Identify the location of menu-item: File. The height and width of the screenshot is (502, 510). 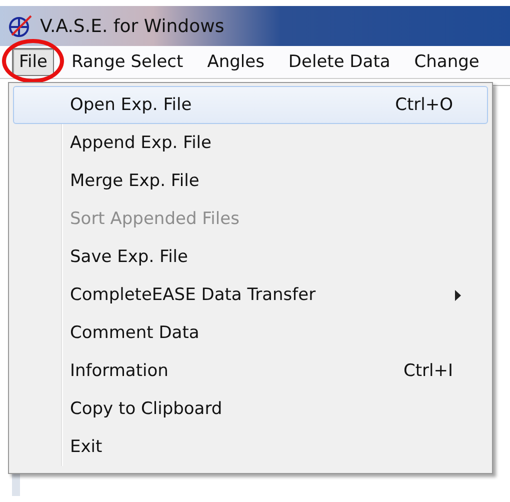
(33, 62).